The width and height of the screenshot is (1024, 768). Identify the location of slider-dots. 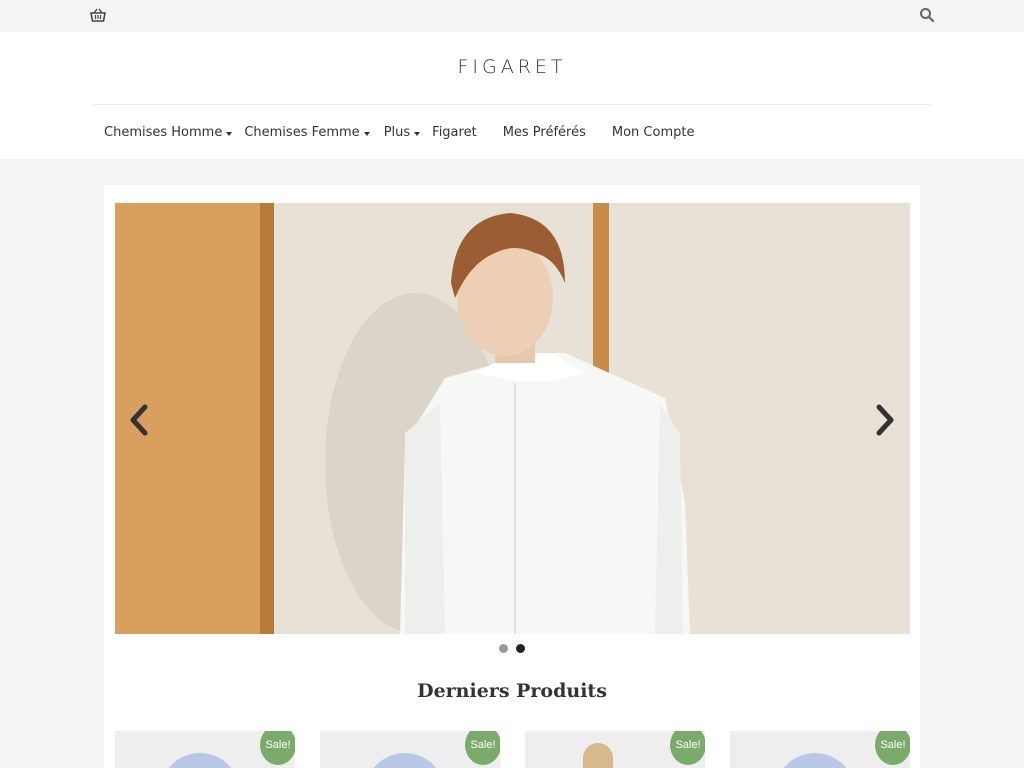
(512, 648).